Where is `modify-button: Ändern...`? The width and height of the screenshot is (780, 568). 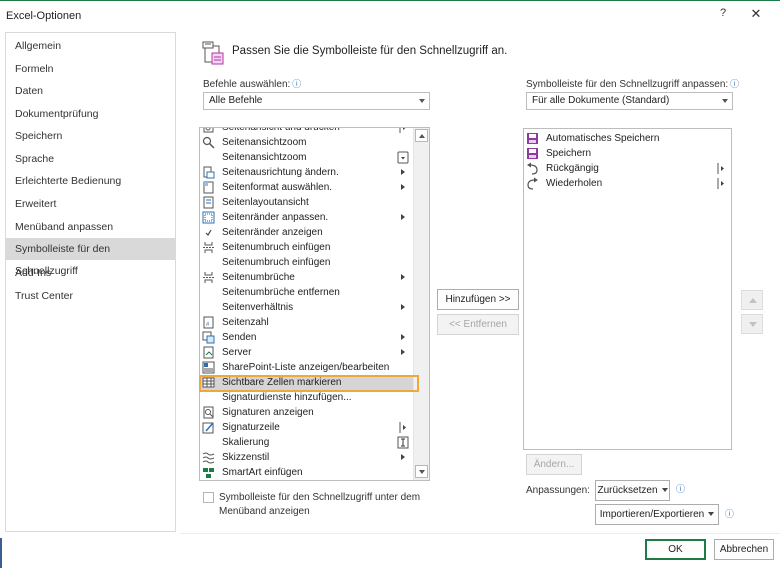 modify-button: Ändern... is located at coordinates (554, 464).